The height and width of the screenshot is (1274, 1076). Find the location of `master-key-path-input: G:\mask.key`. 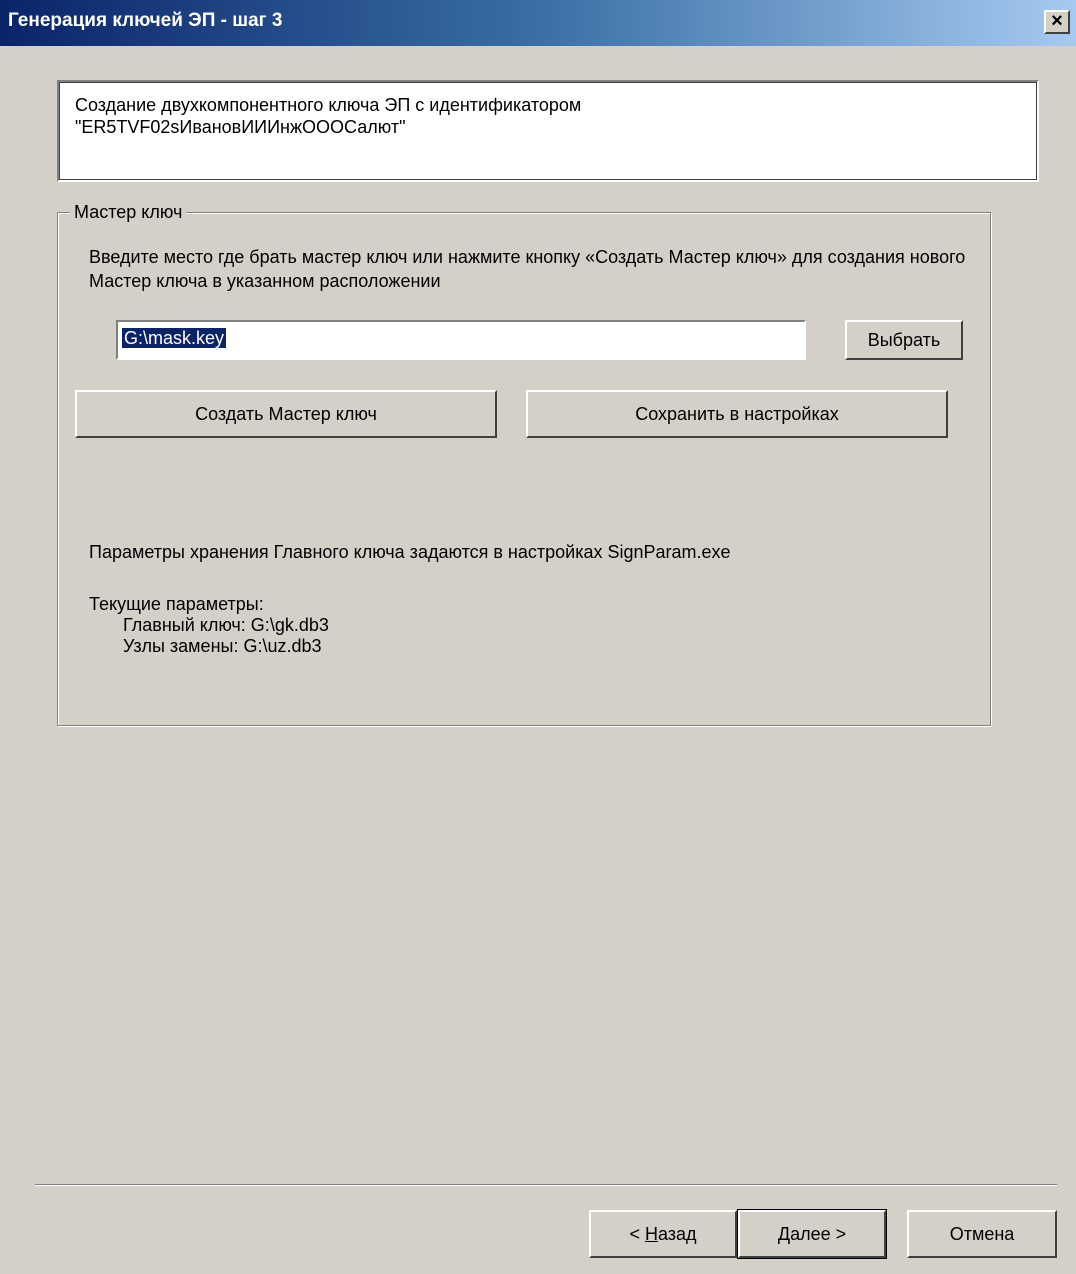

master-key-path-input: G:\mask.key is located at coordinates (461, 340).